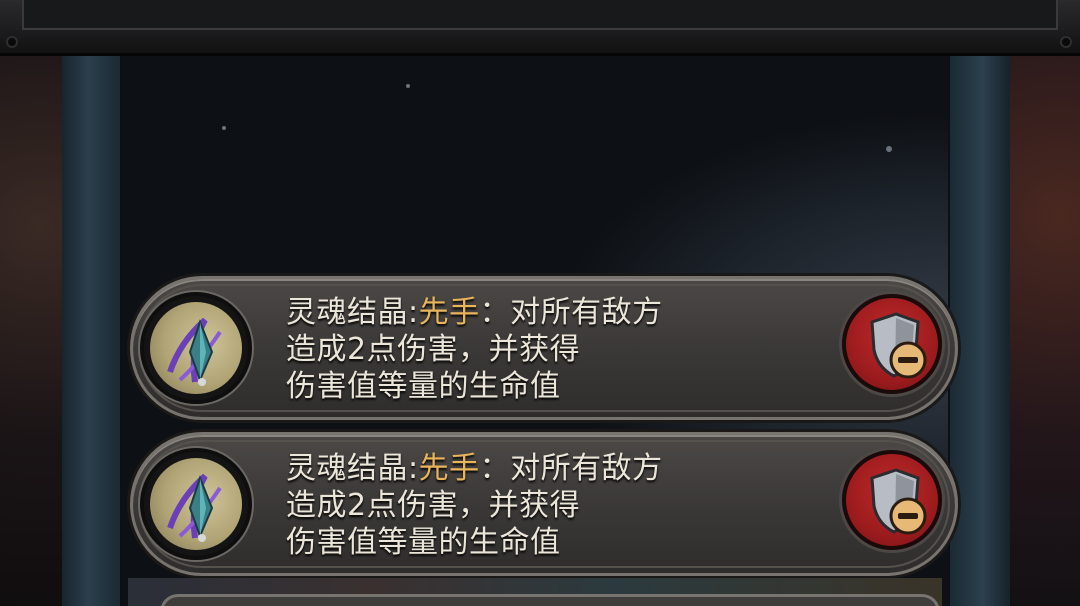  I want to click on skill-card-partial, so click(550, 600).